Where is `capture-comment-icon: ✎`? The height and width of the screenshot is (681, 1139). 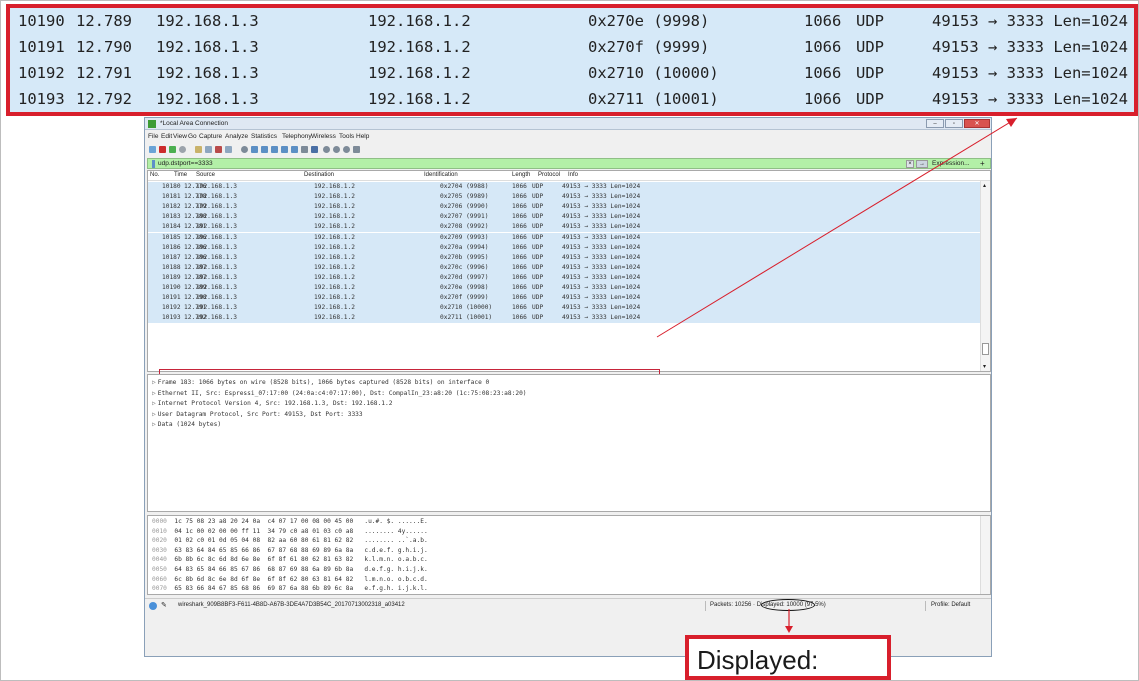
capture-comment-icon: ✎ is located at coordinates (164, 605).